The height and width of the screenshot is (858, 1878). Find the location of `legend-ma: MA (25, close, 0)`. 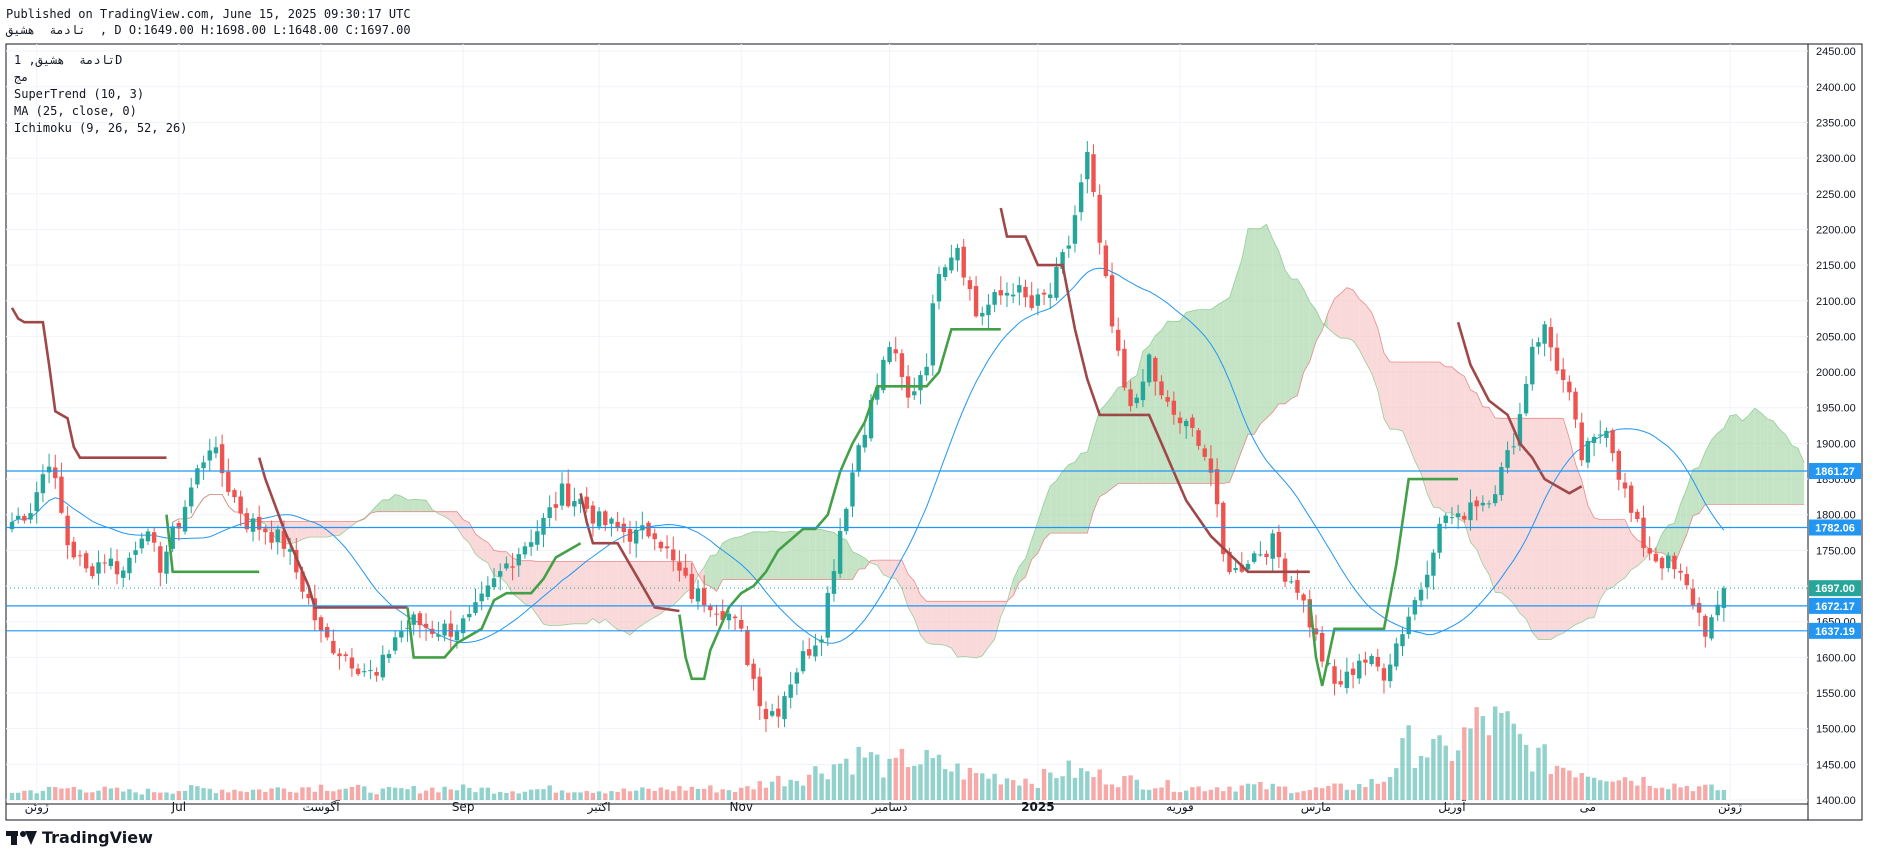

legend-ma: MA (25, close, 0) is located at coordinates (100, 111).